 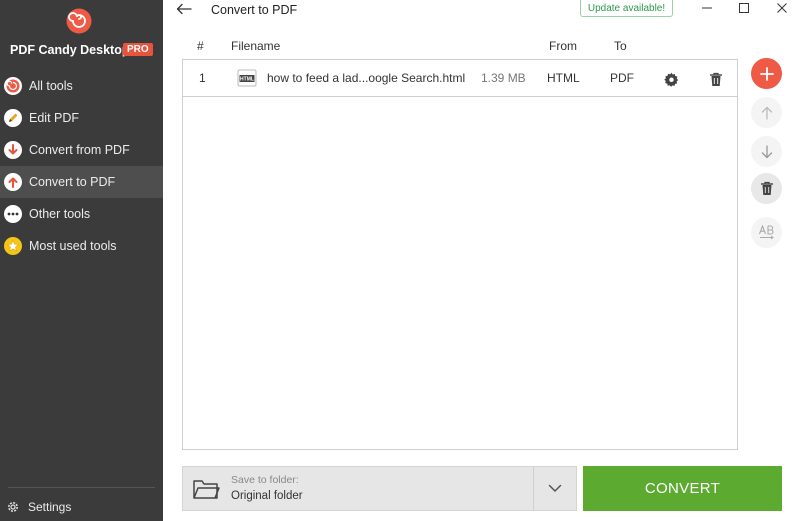 What do you see at coordinates (206, 489) in the screenshot?
I see `folder-icon` at bounding box center [206, 489].